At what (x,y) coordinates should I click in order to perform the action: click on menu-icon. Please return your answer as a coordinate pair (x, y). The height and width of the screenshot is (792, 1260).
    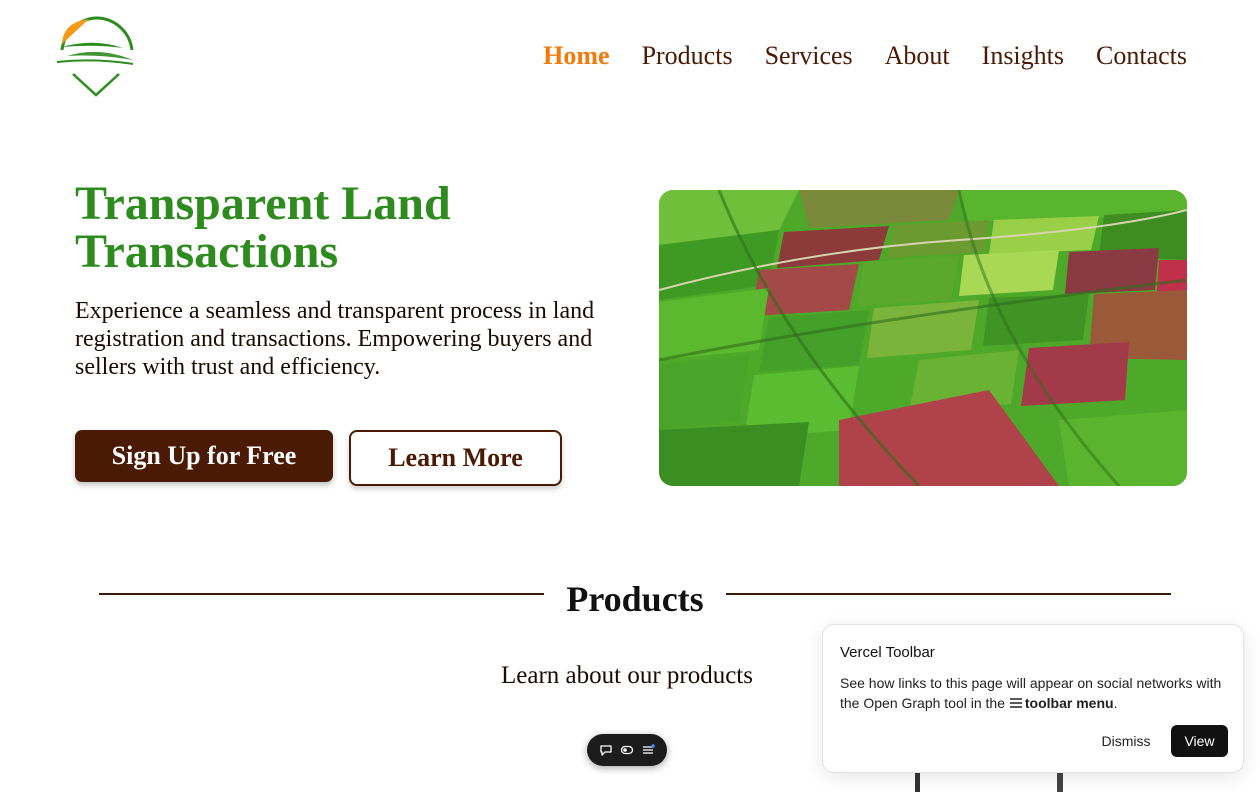
    Looking at the image, I should click on (648, 750).